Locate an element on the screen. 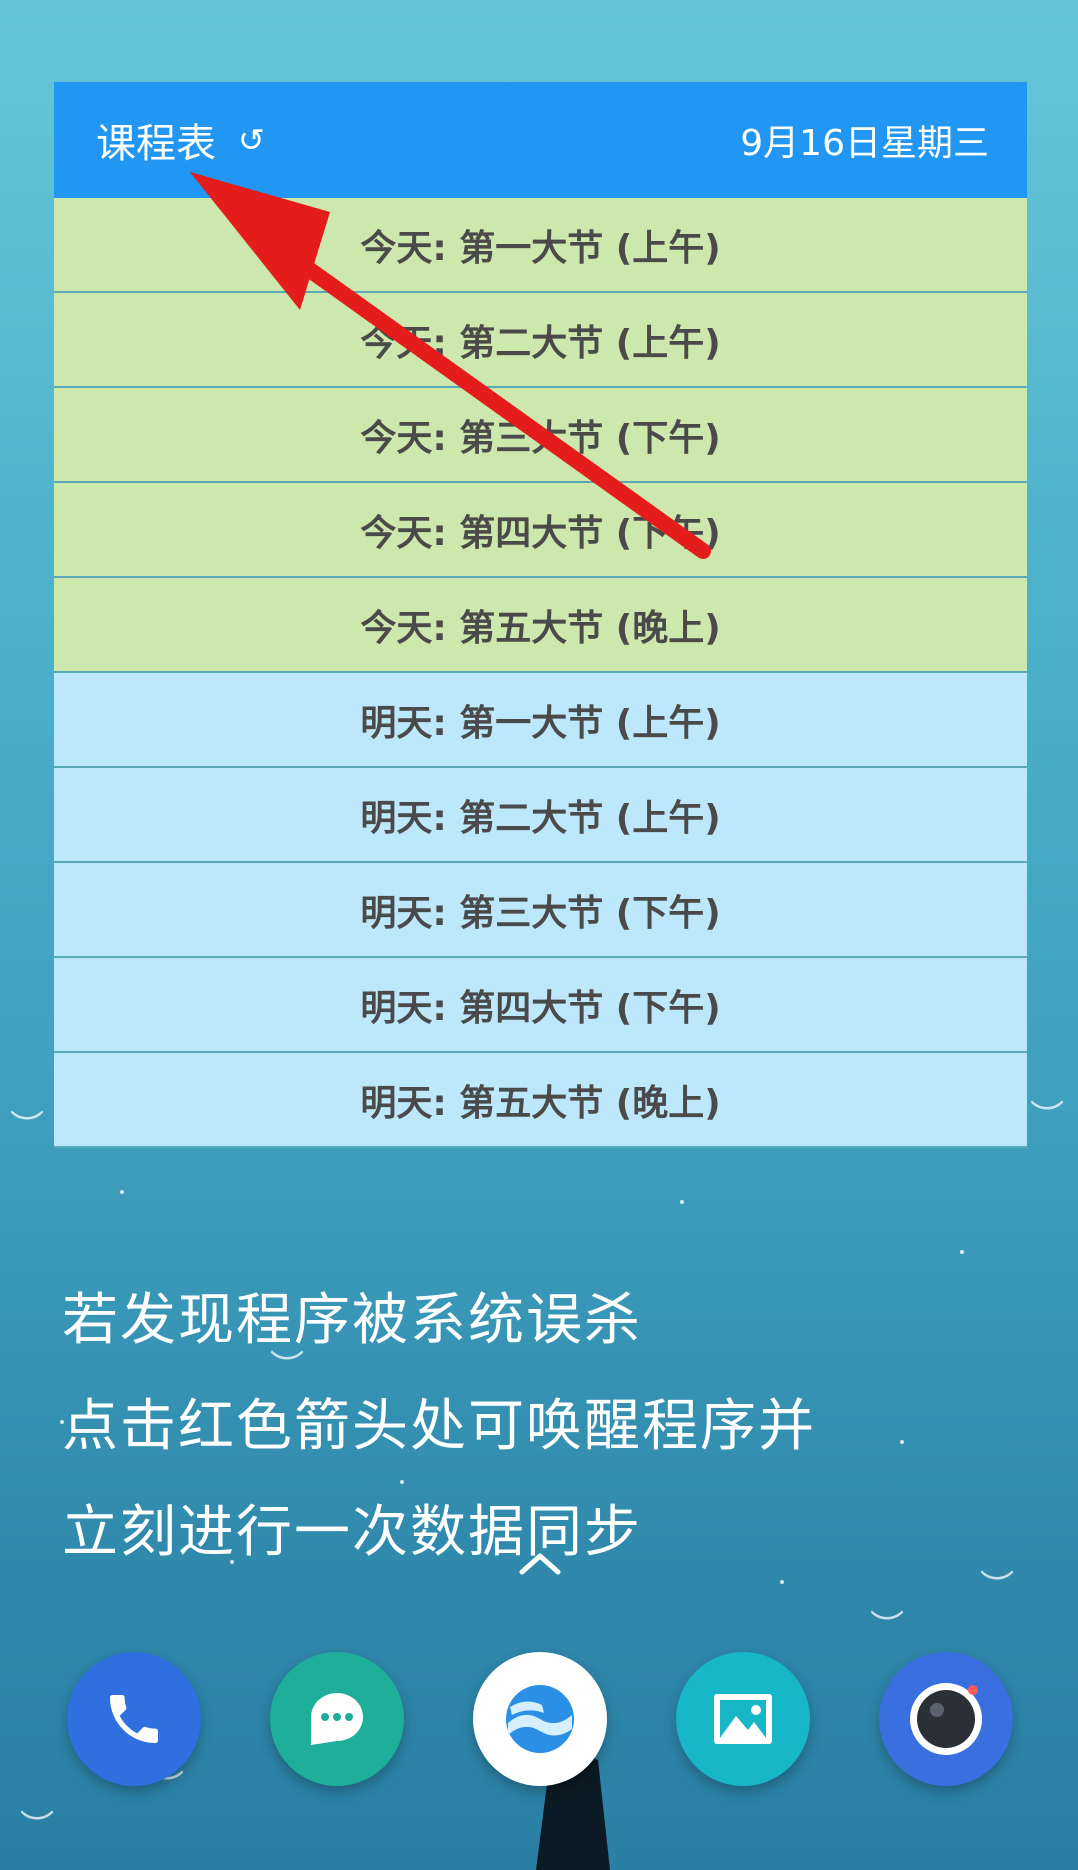 The image size is (1078, 1870). widget-header: 课程表 ↺ 9月16日星期三 is located at coordinates (540, 140).